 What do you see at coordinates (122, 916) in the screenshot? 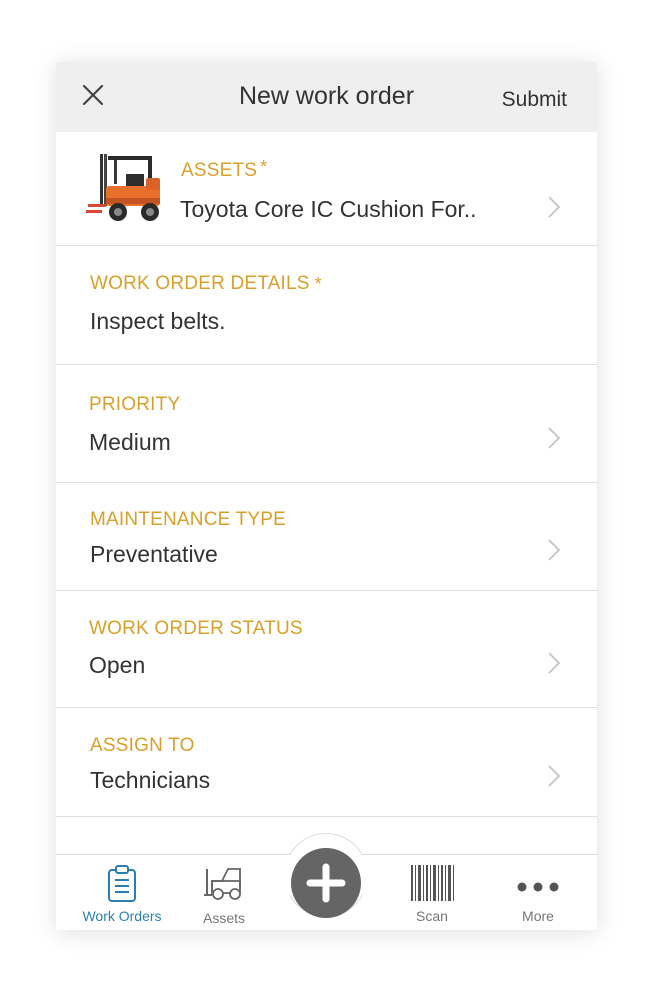
I see `tab-label: Work Orders` at bounding box center [122, 916].